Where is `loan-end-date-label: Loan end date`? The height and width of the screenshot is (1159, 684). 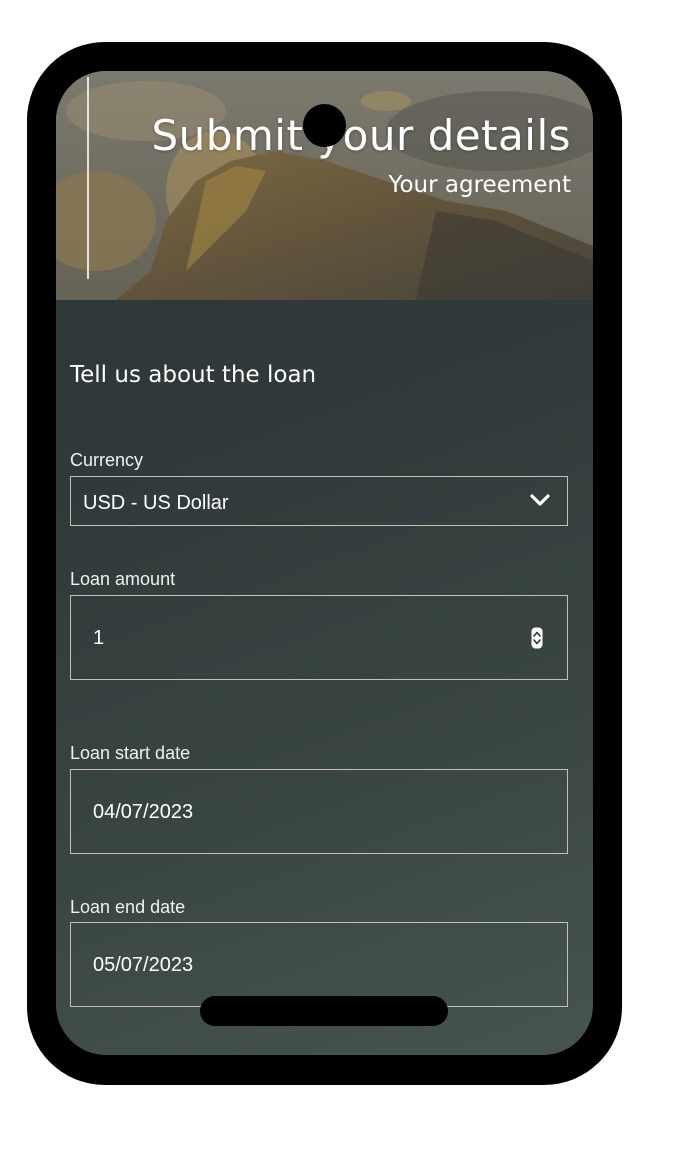
loan-end-date-label: Loan end date is located at coordinates (128, 907).